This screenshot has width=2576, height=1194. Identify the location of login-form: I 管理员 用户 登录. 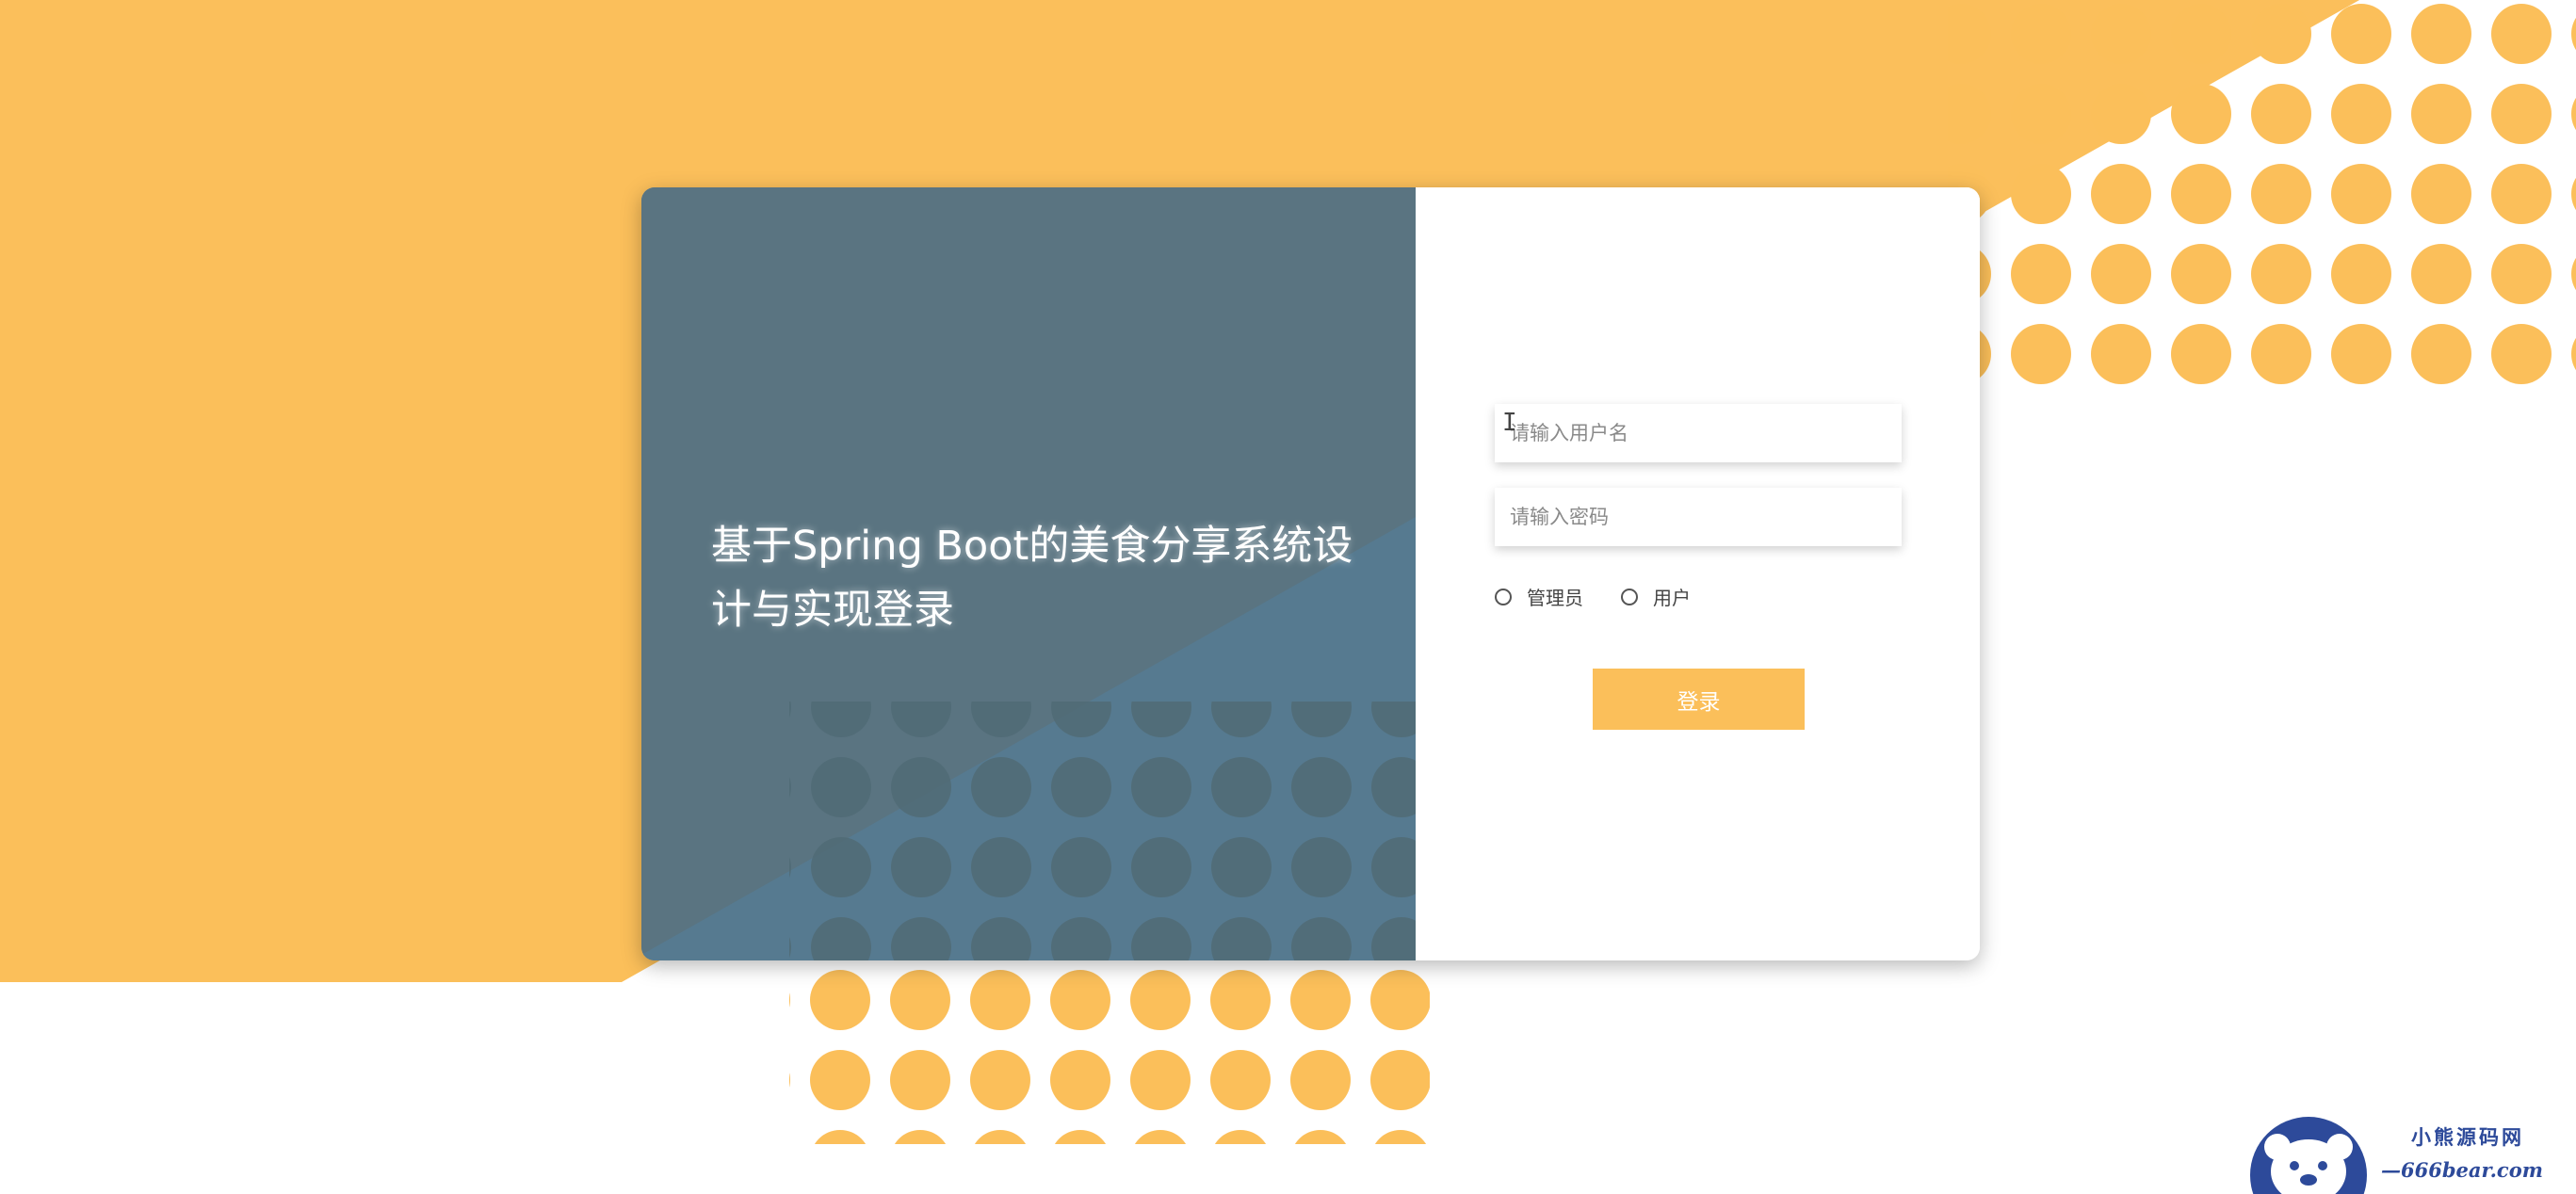
(1698, 573).